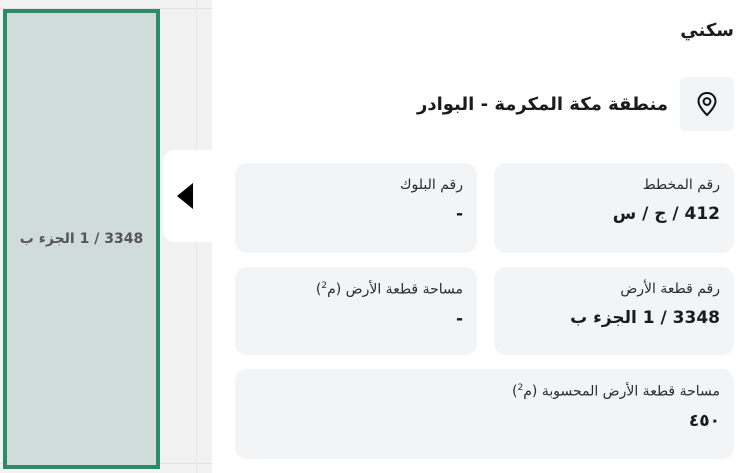 The height and width of the screenshot is (473, 750). What do you see at coordinates (670, 289) in the screenshot?
I see `parcel-number-label: رقم قطعة الأرض` at bounding box center [670, 289].